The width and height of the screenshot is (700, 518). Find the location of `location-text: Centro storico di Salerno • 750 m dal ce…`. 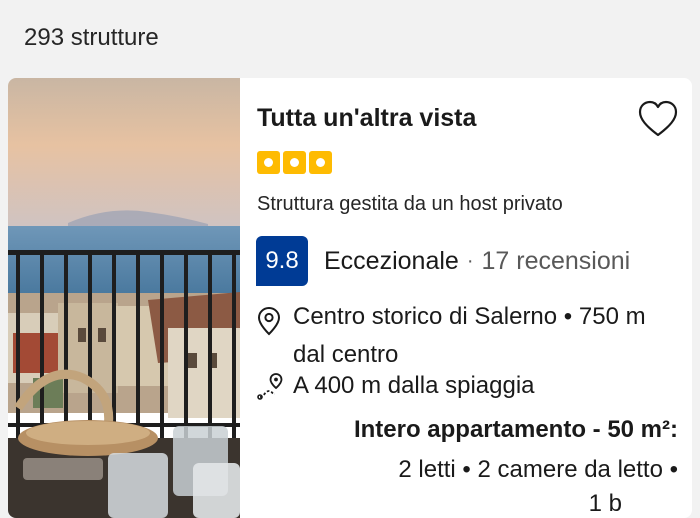

location-text: Centro storico di Salerno • 750 m dal ce… is located at coordinates (469, 335).